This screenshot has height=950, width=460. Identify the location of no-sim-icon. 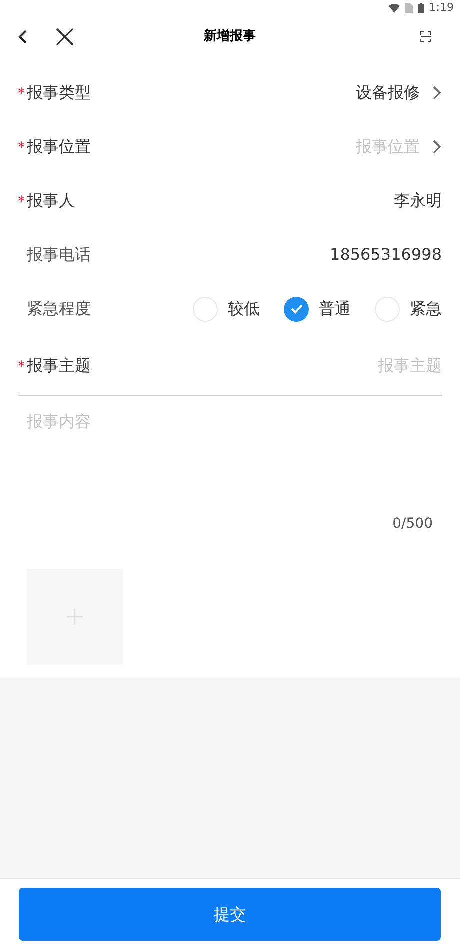
(409, 8).